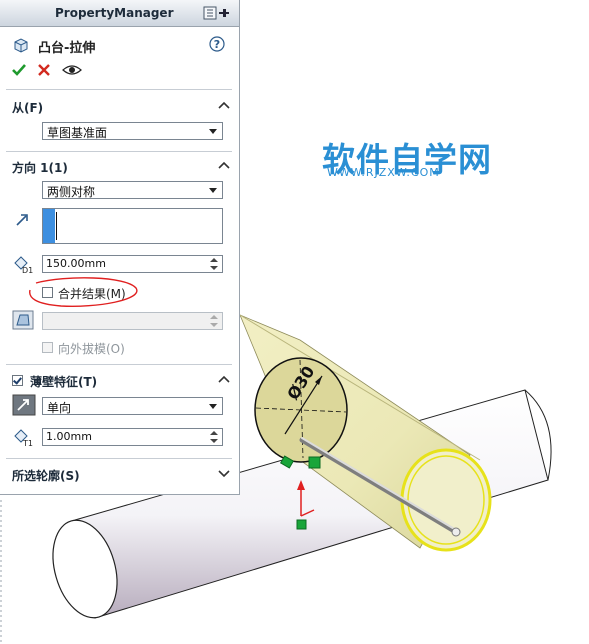 The width and height of the screenshot is (589, 644). I want to click on direction1-section-header: 方向 1(1), so click(119, 166).